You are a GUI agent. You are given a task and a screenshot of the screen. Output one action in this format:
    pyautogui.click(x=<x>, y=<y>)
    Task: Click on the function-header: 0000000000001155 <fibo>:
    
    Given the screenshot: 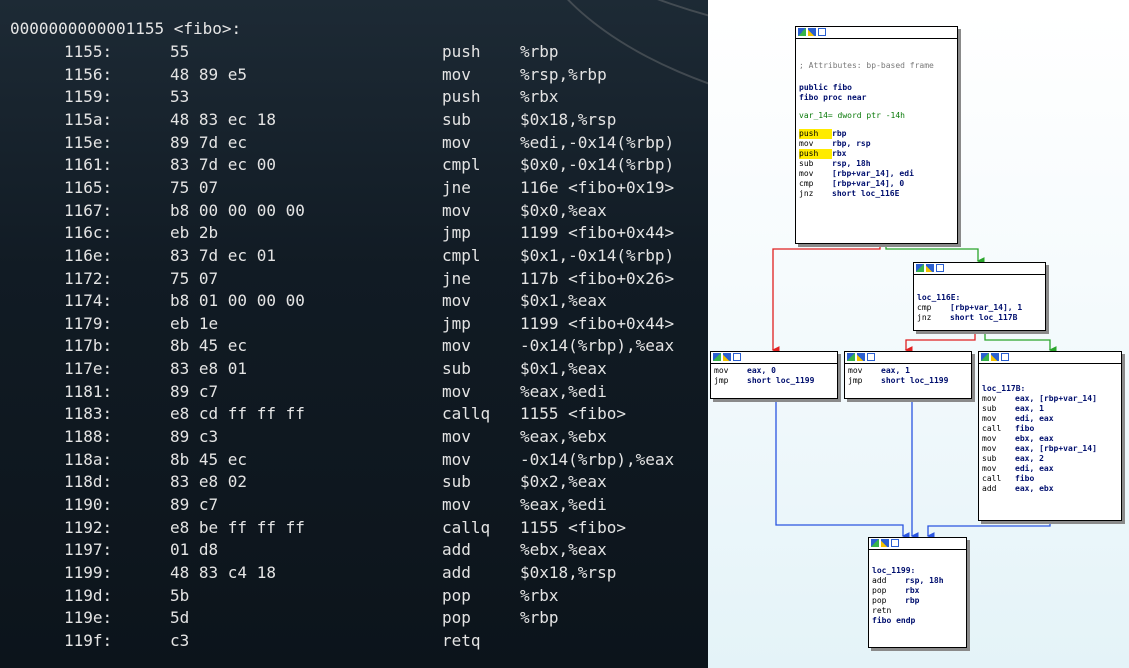 What is the action you would take?
    pyautogui.click(x=126, y=28)
    